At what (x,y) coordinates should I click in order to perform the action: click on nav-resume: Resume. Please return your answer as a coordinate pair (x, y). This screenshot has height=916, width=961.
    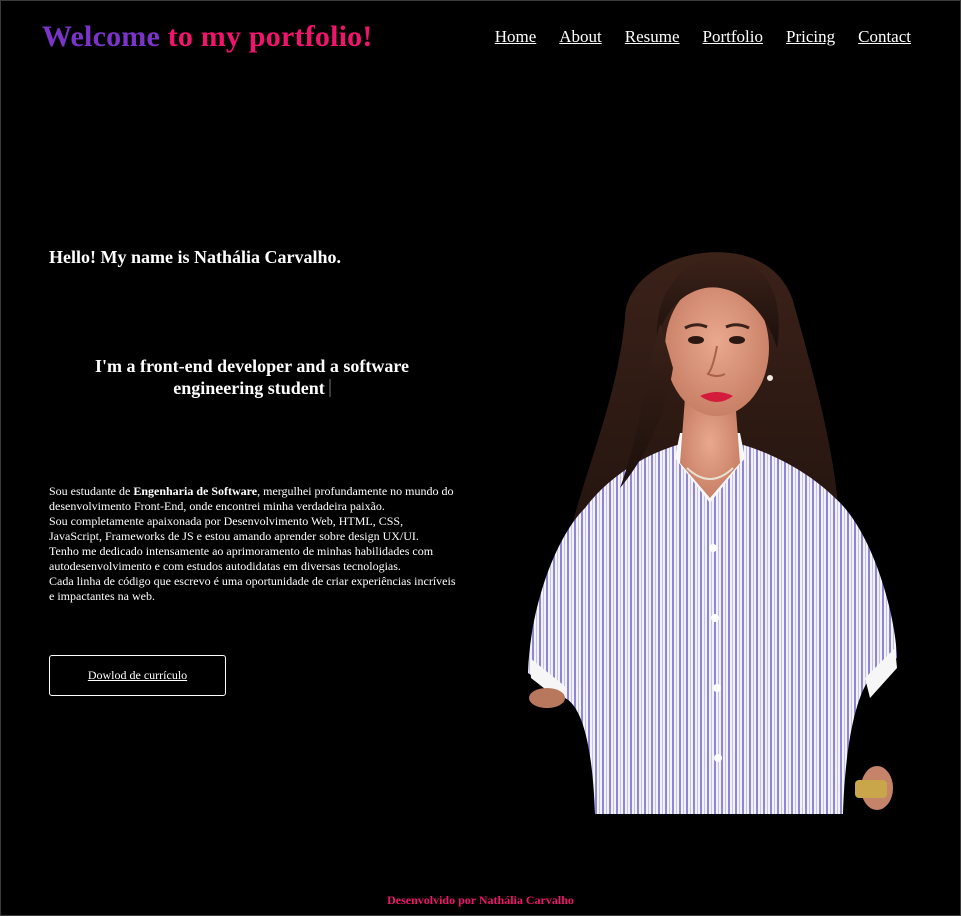
    Looking at the image, I should click on (652, 37).